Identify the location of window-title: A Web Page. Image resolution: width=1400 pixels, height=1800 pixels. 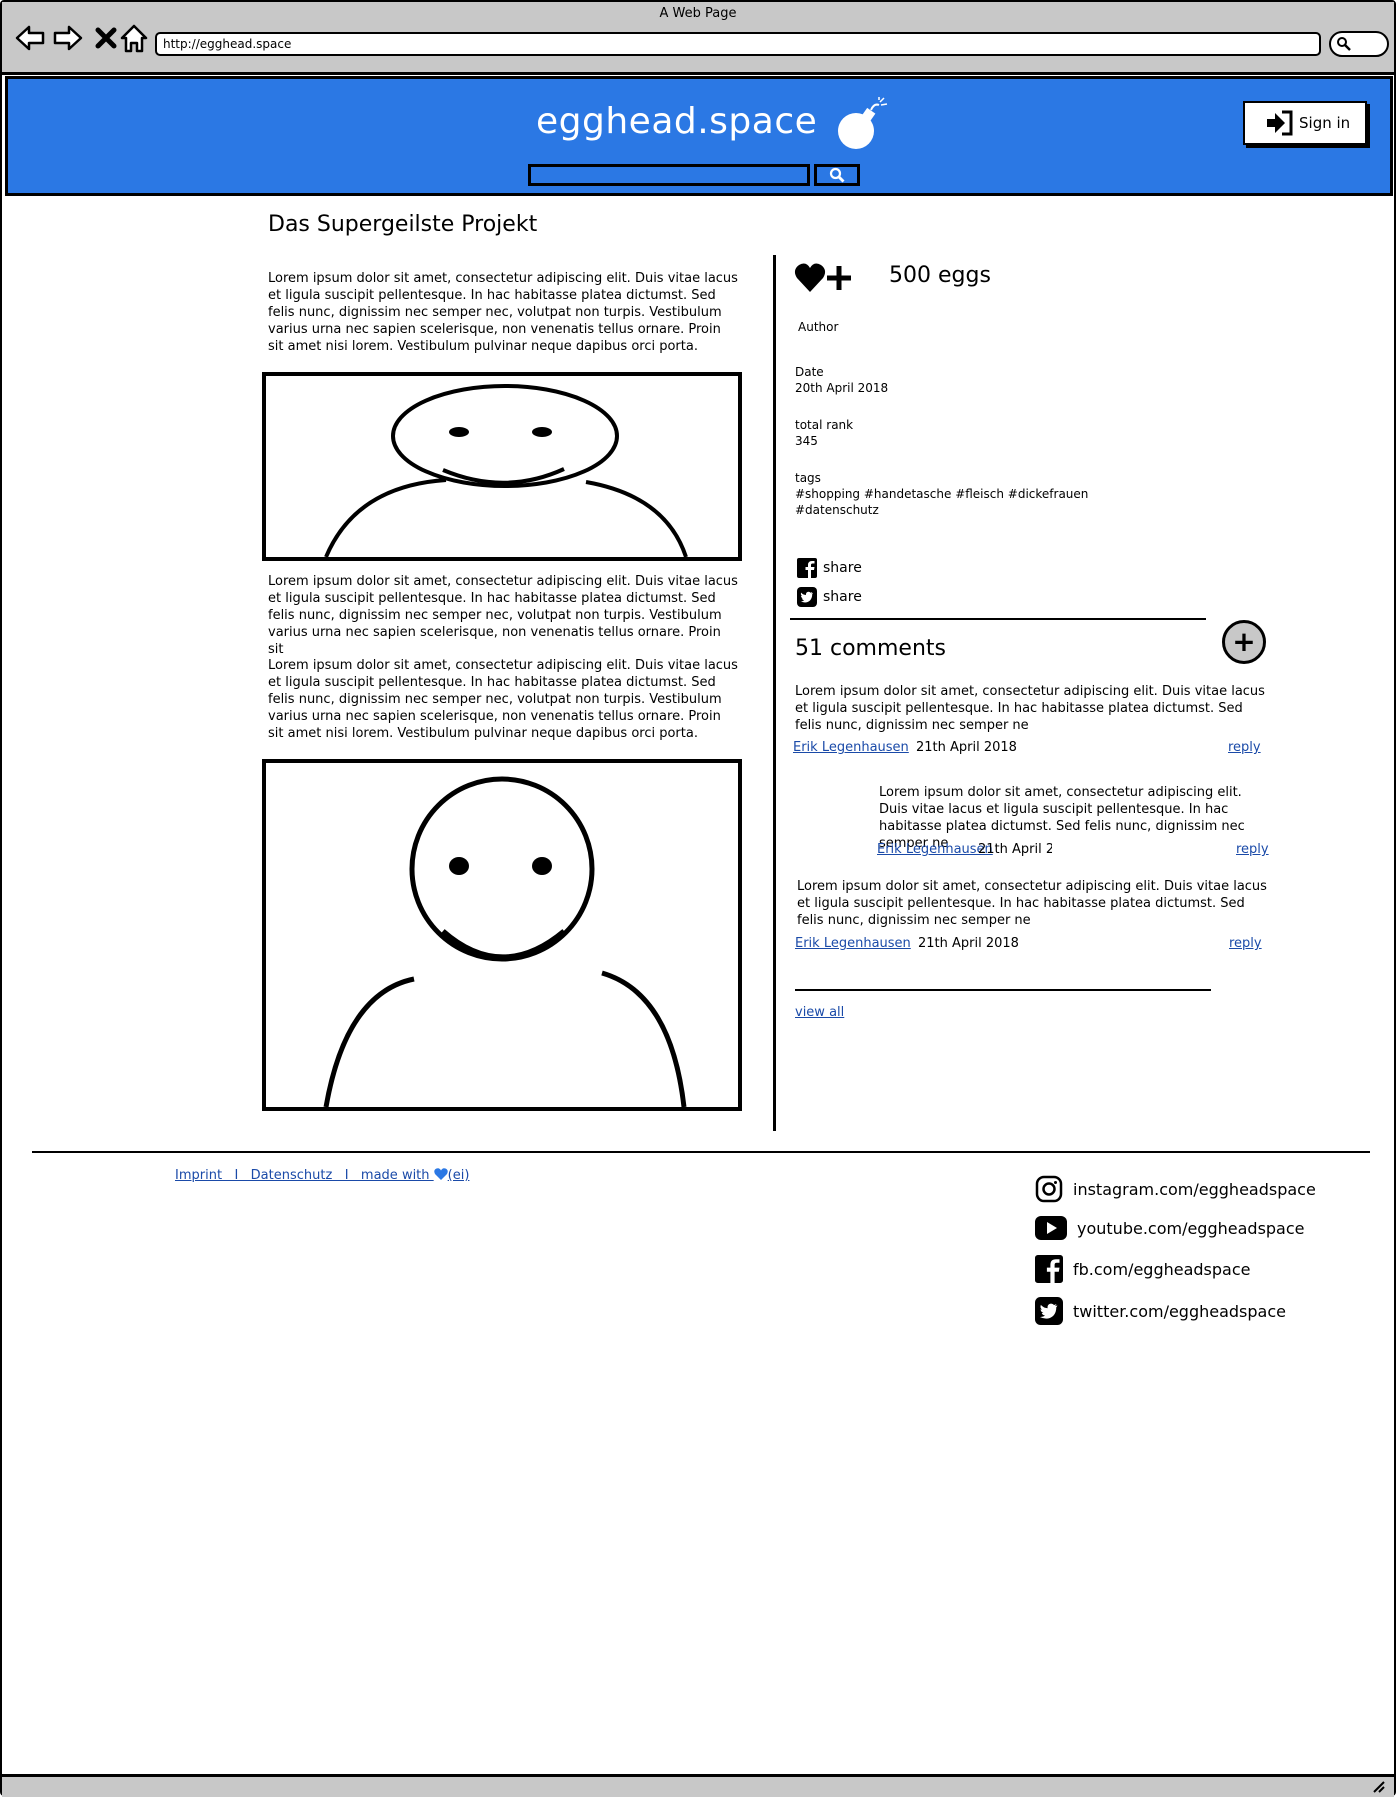
(698, 13).